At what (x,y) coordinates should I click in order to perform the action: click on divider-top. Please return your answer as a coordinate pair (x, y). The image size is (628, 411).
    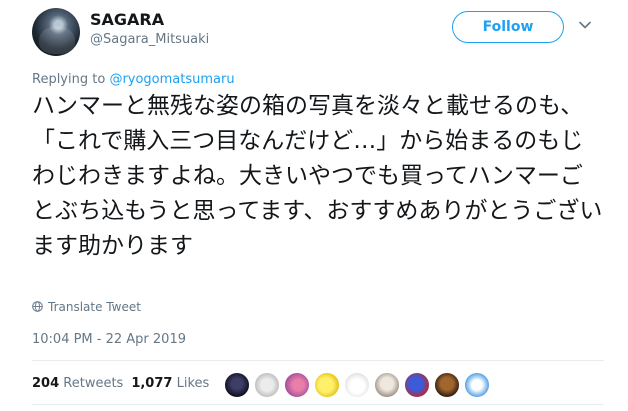
    Looking at the image, I should click on (318, 360).